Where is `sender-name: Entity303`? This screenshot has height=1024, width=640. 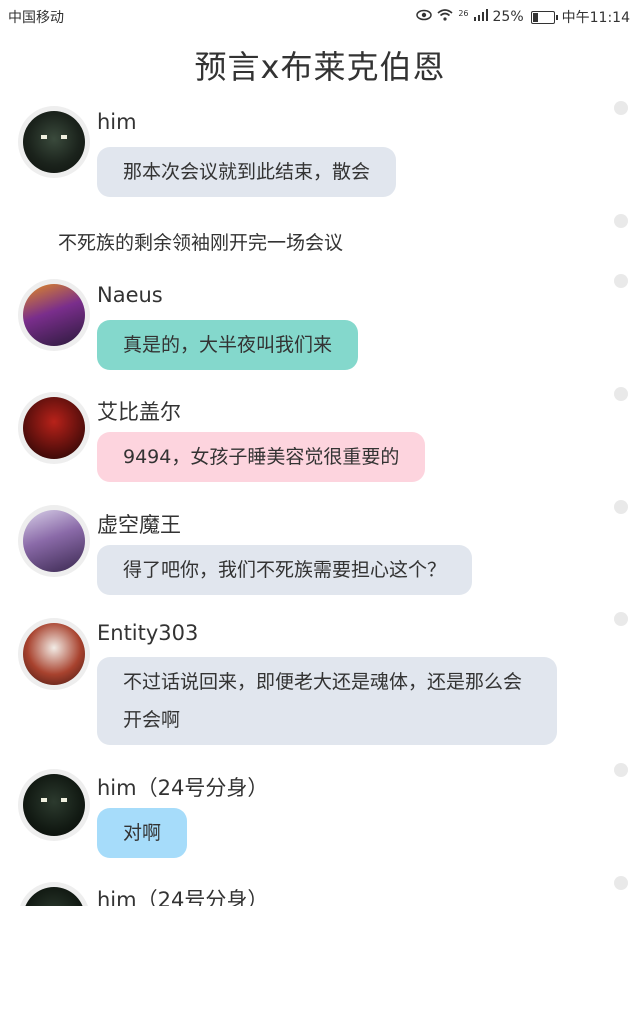
sender-name: Entity303 is located at coordinates (148, 633).